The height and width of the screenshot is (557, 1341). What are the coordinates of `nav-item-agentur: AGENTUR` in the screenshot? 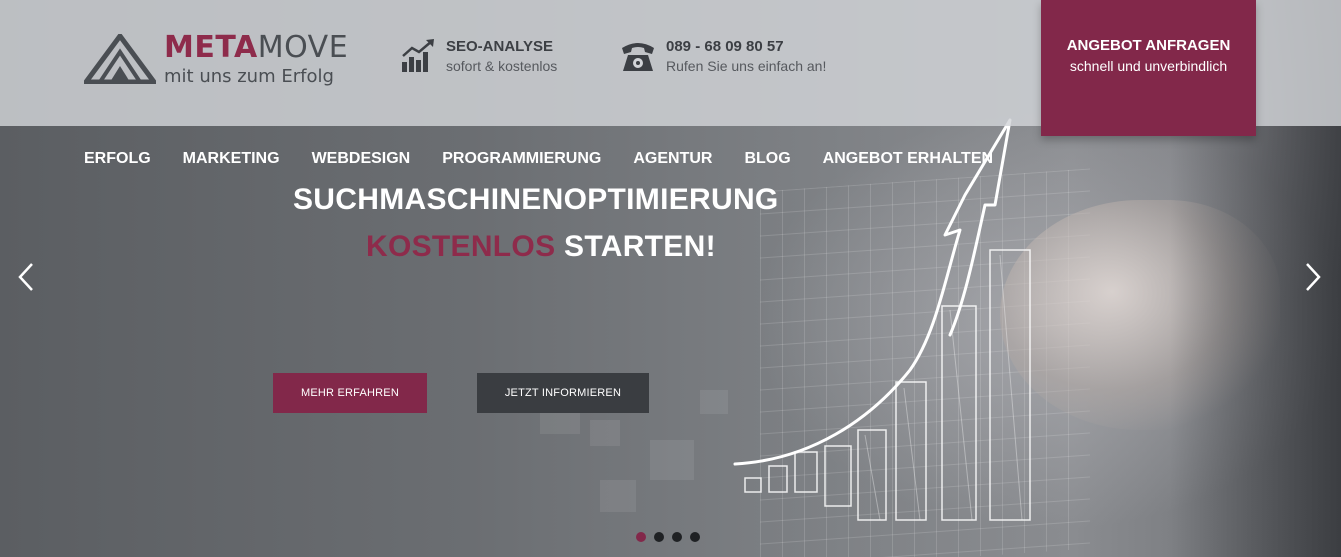 It's located at (672, 159).